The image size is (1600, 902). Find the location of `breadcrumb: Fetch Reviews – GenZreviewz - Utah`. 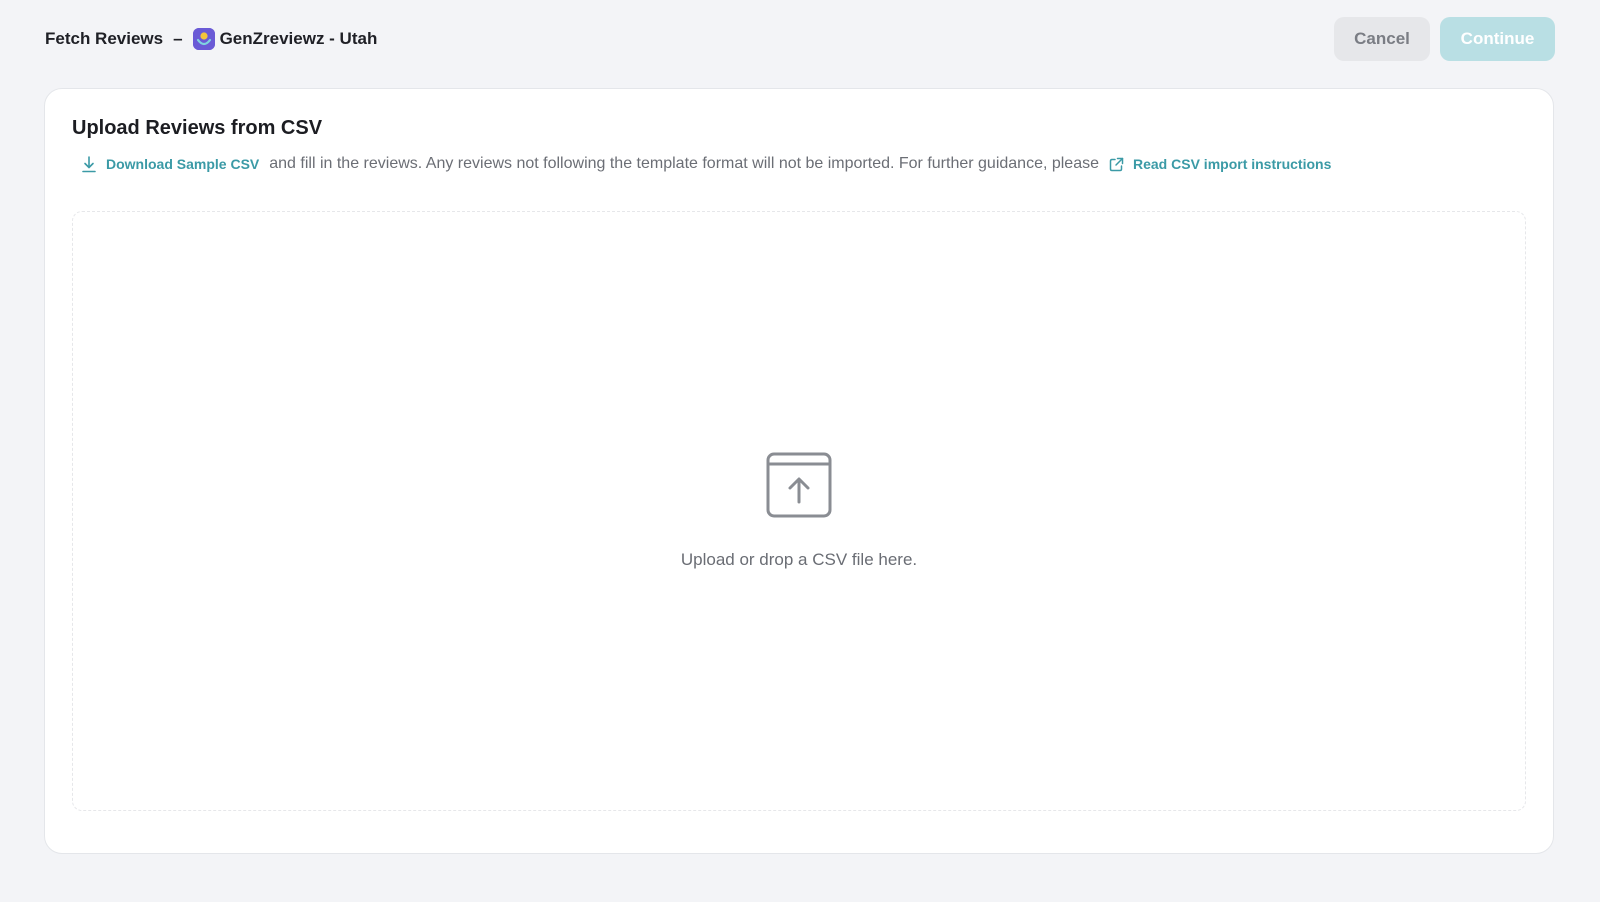

breadcrumb: Fetch Reviews – GenZreviewz - Utah is located at coordinates (211, 38).